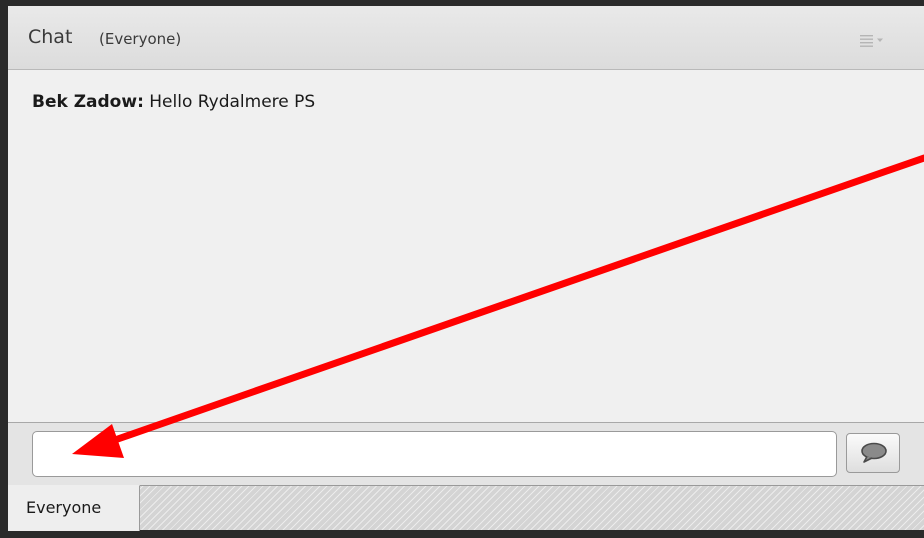 The image size is (924, 538). I want to click on message-sender: Bek Zadow:, so click(88, 102).